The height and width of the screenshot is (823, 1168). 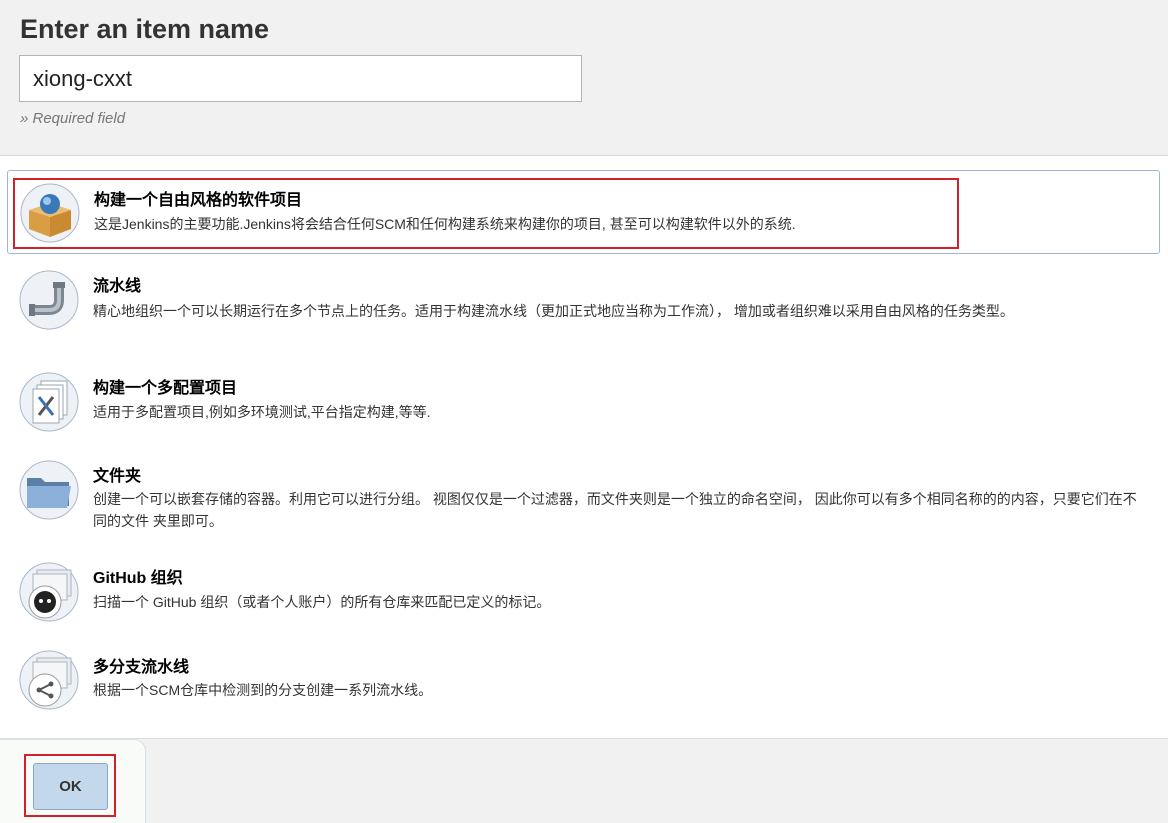 I want to click on github-org-icon, so click(x=49, y=592).